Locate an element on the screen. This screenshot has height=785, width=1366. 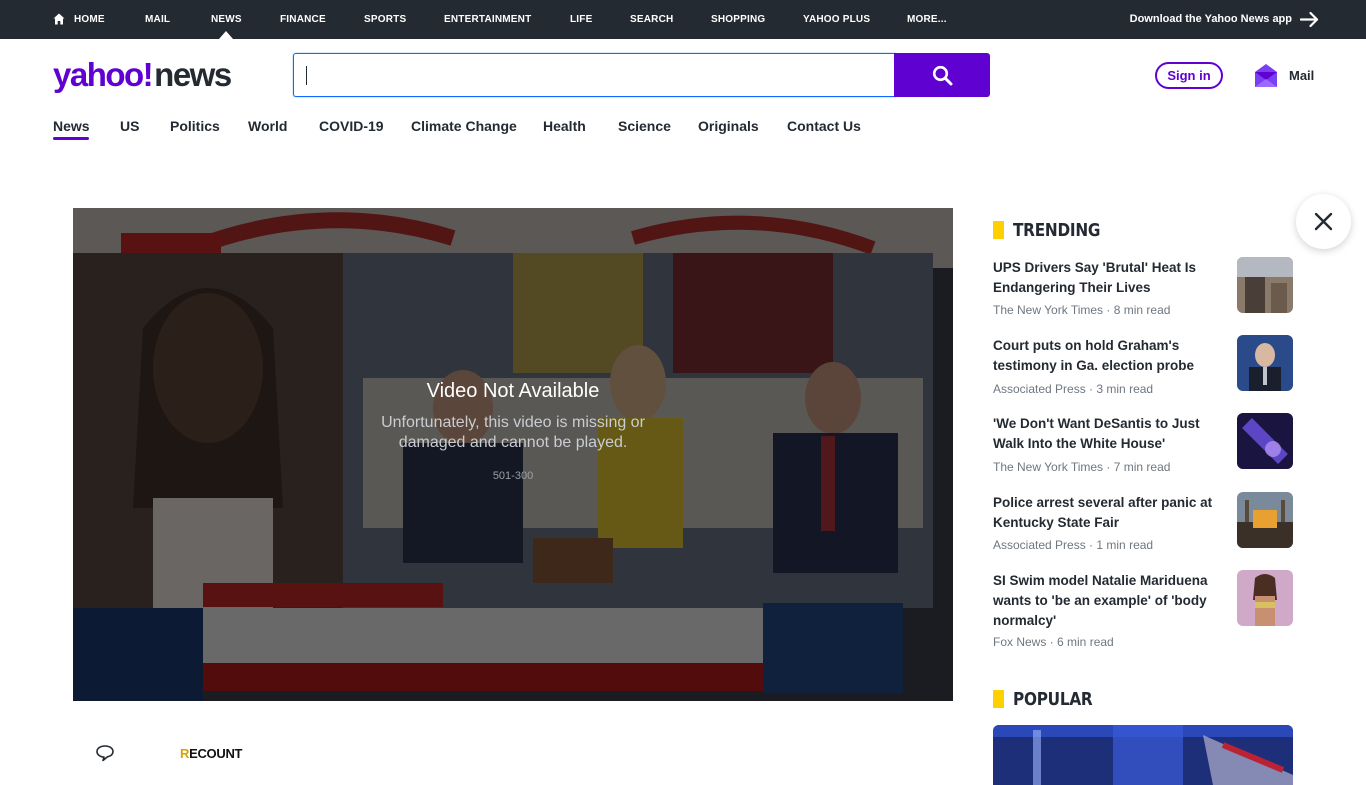
mail-icon is located at coordinates (1266, 75).